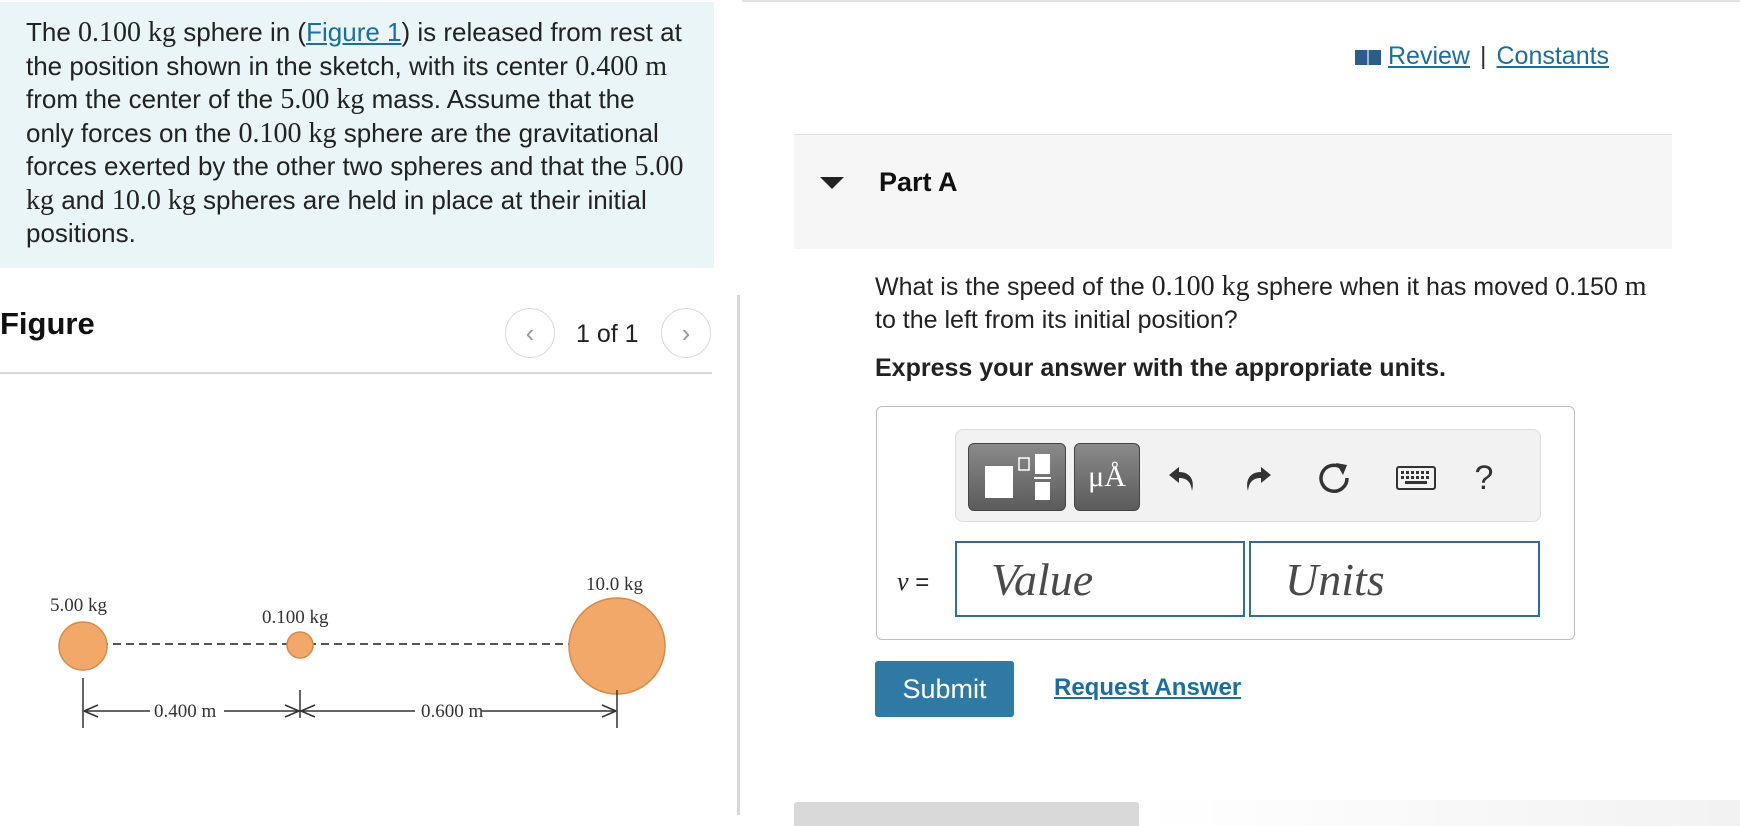 The width and height of the screenshot is (1740, 826). What do you see at coordinates (153, 200) in the screenshot?
I see `problem-mass: 10.0 kg` at bounding box center [153, 200].